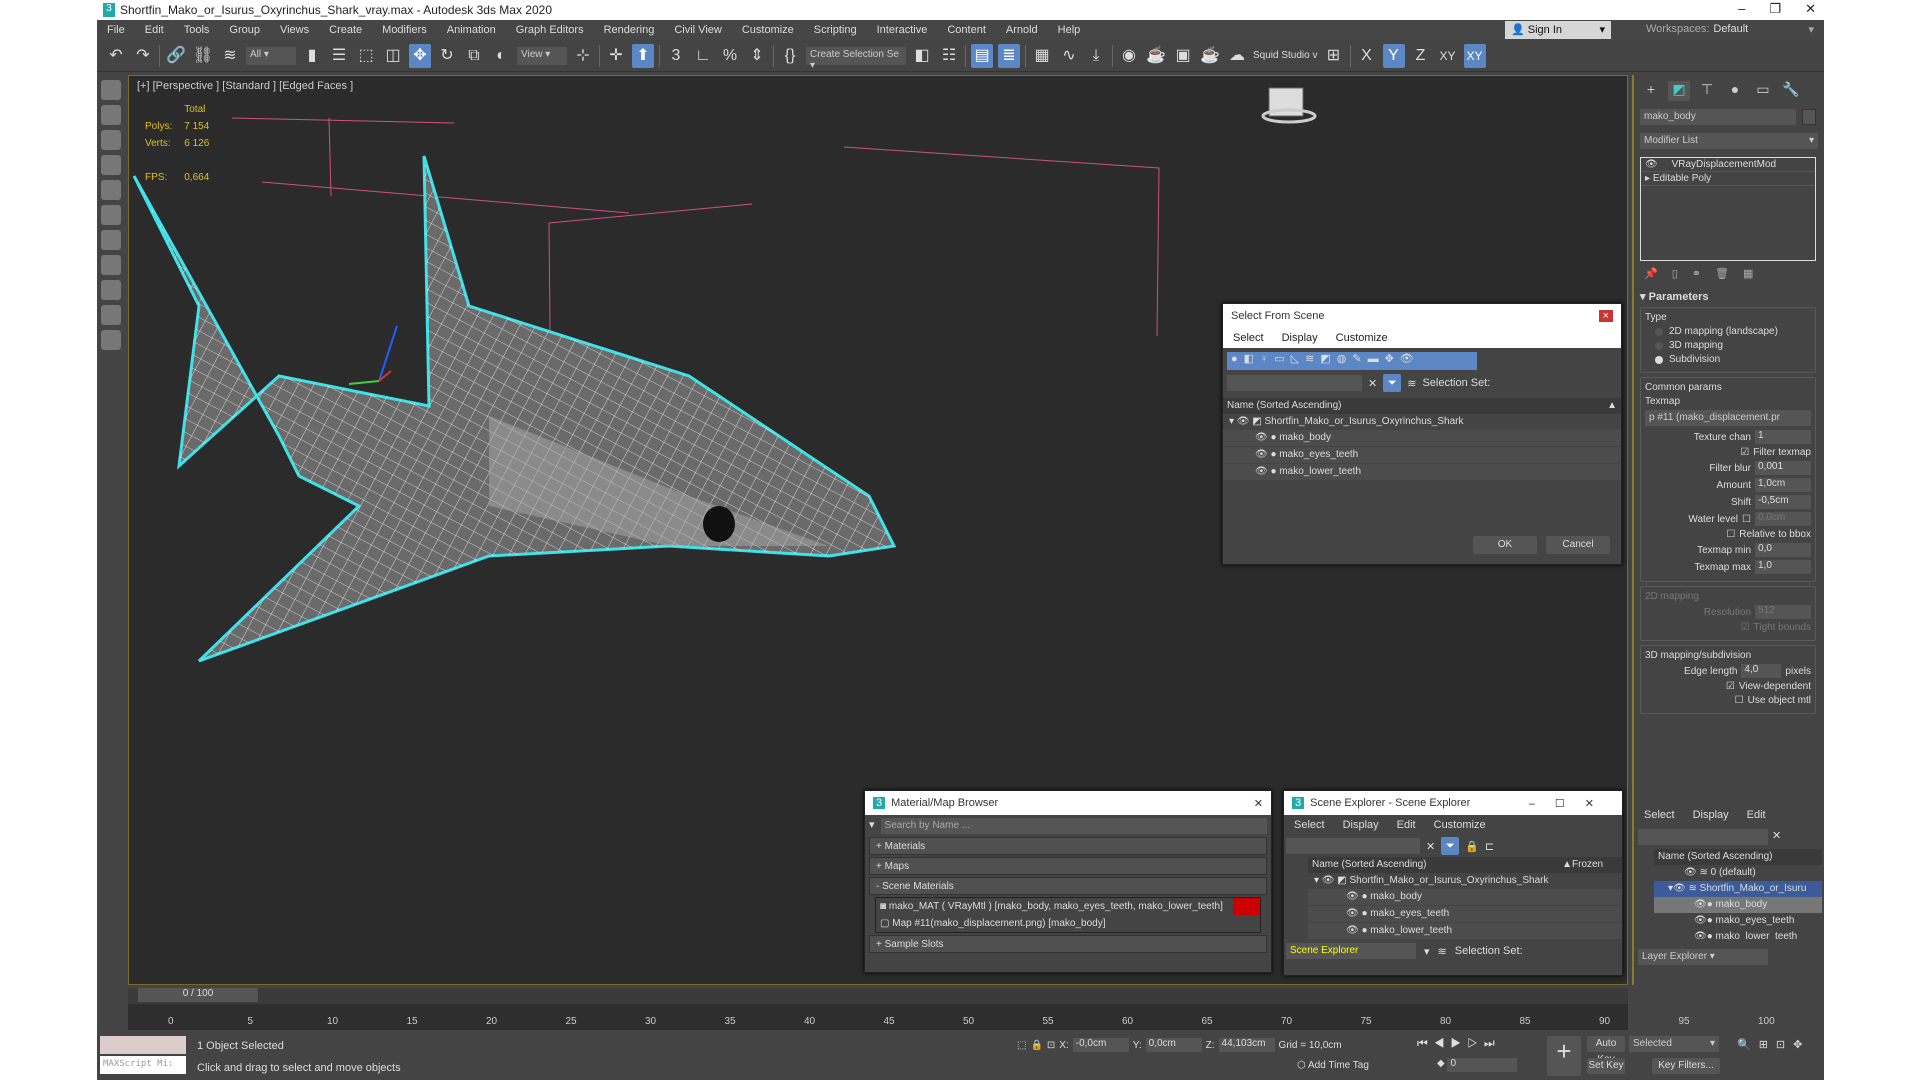  I want to click on undo-icon: ↶, so click(116, 56).